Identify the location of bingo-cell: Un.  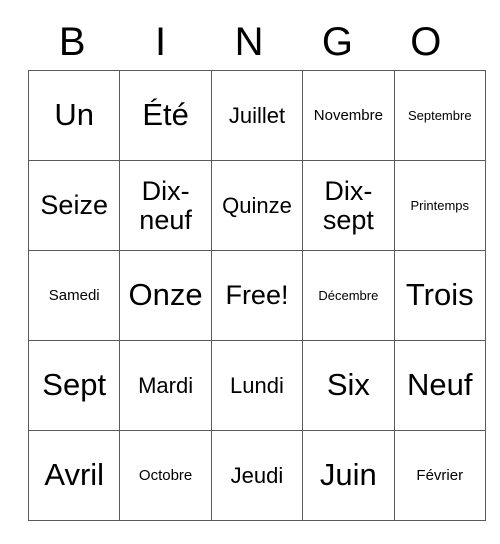
(74, 115).